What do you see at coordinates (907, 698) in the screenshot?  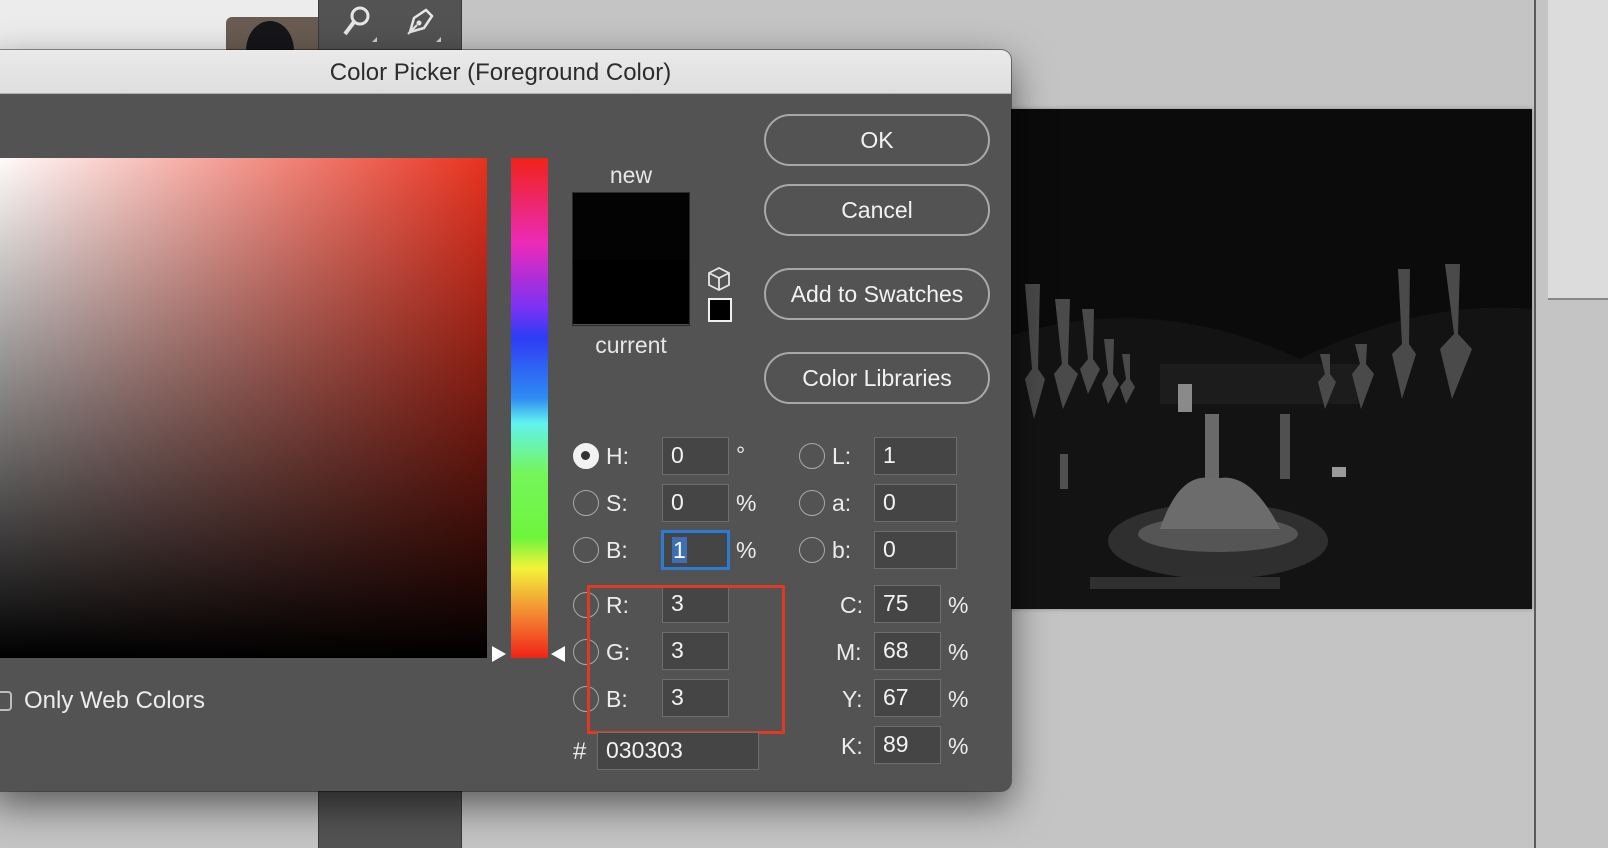 I see `yellow-input: 67` at bounding box center [907, 698].